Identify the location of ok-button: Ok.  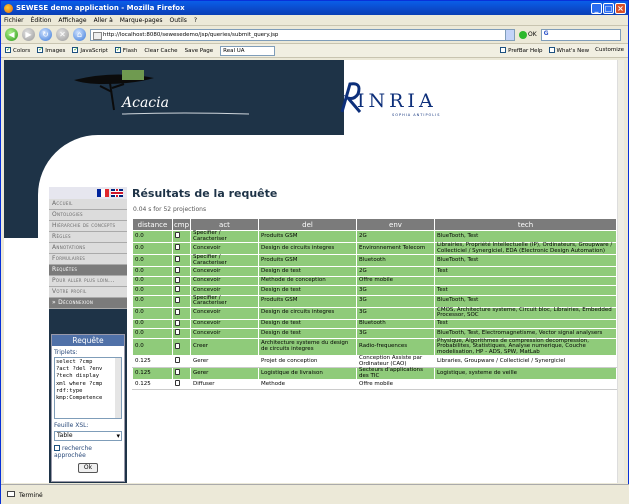
(88, 468).